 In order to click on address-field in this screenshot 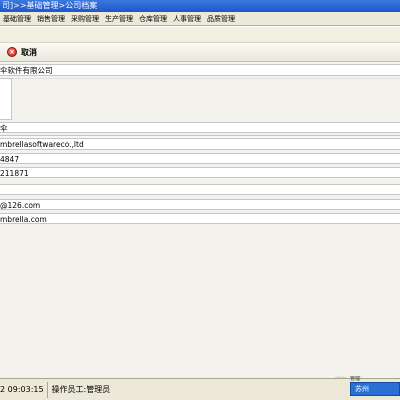, I will do `click(6, 99)`.